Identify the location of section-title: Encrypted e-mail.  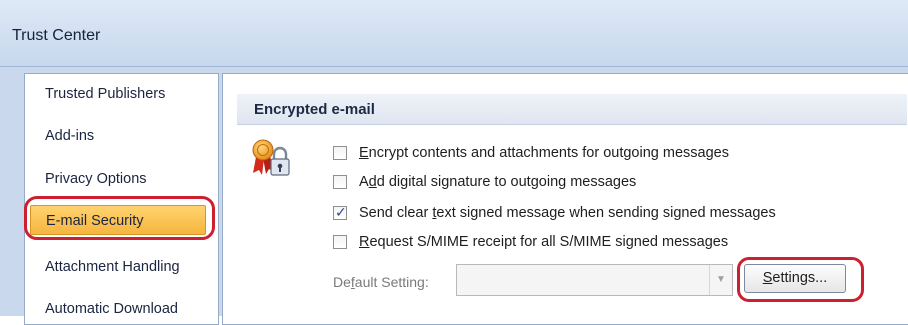
(314, 109).